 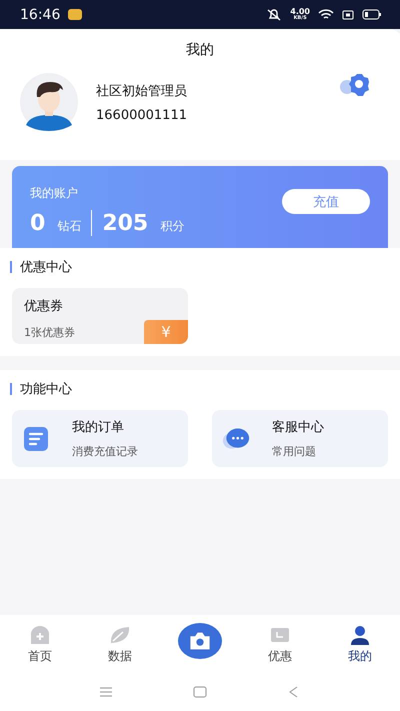 I want to click on mute-icon, so click(x=274, y=14).